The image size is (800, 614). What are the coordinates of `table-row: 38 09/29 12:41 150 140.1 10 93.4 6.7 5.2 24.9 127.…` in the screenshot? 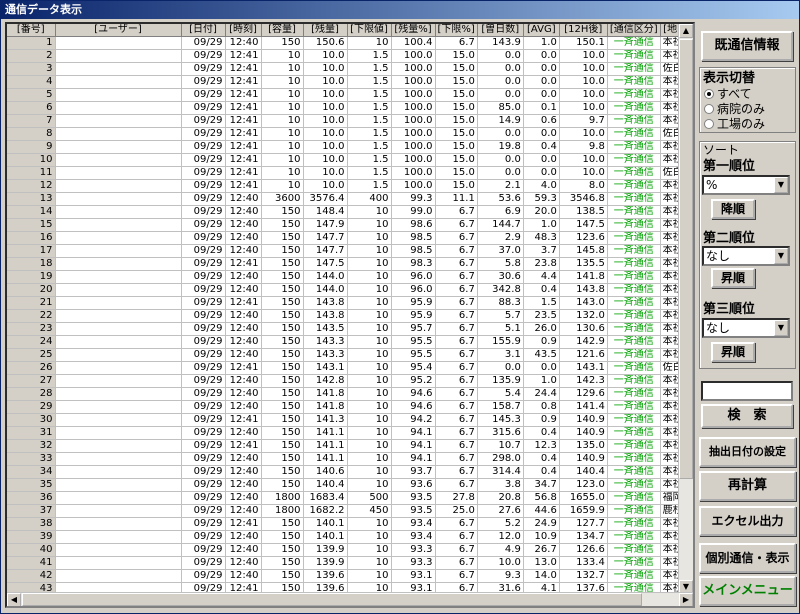 It's located at (349, 524).